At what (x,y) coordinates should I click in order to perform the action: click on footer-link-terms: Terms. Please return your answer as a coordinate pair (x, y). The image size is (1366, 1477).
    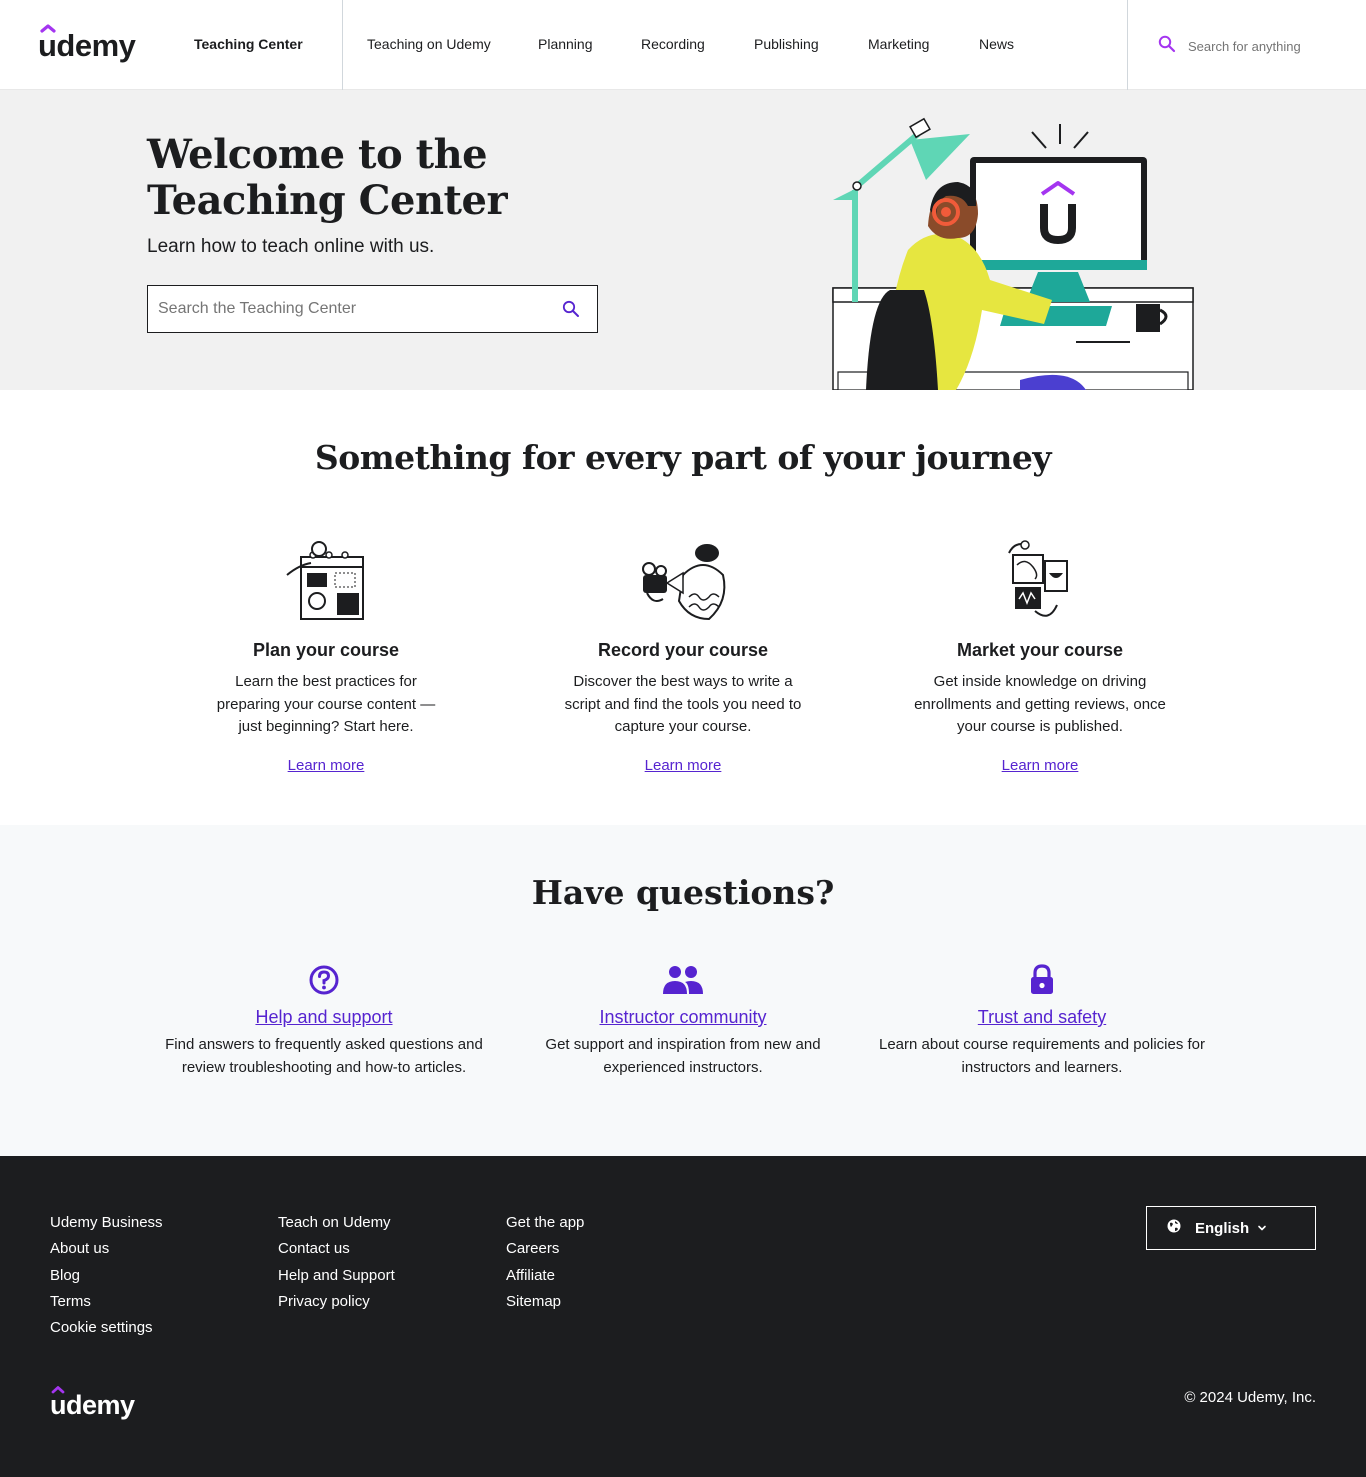
    Looking at the image, I should click on (106, 1302).